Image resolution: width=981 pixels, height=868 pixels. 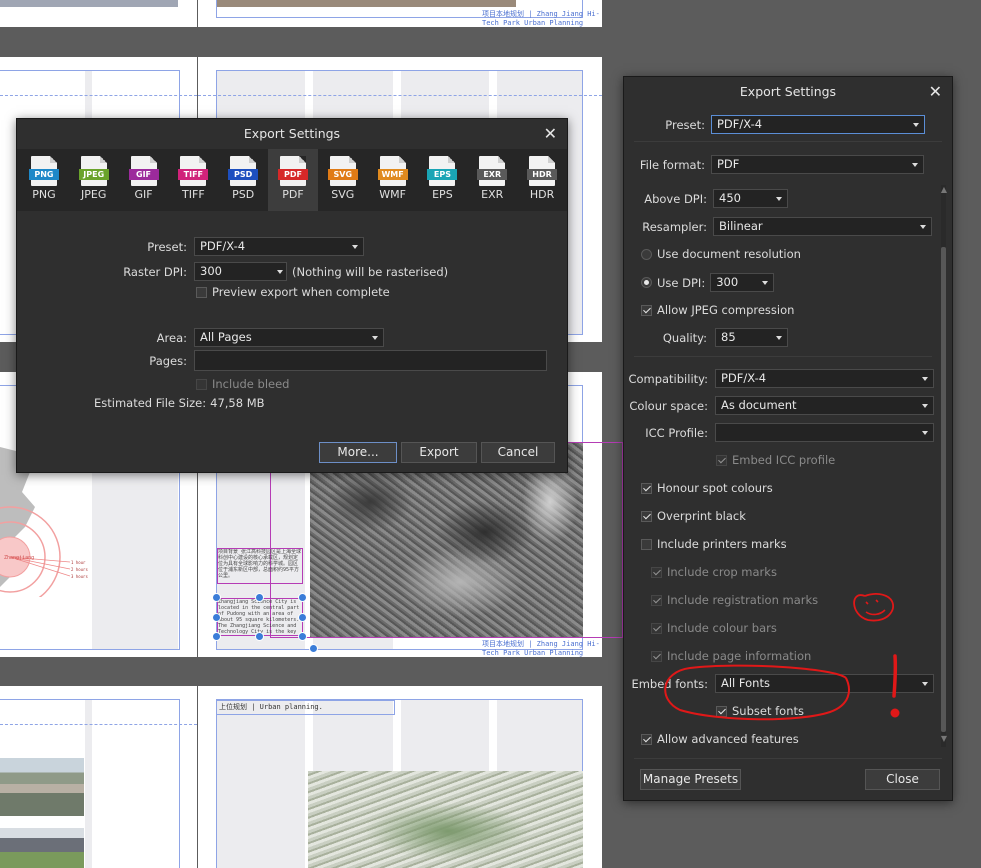 I want to click on manage-presets-button: Manage Presets, so click(x=690, y=779).